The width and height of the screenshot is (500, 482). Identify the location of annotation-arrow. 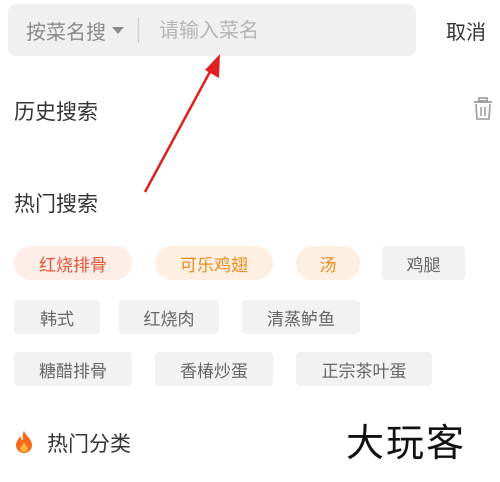
(181, 123).